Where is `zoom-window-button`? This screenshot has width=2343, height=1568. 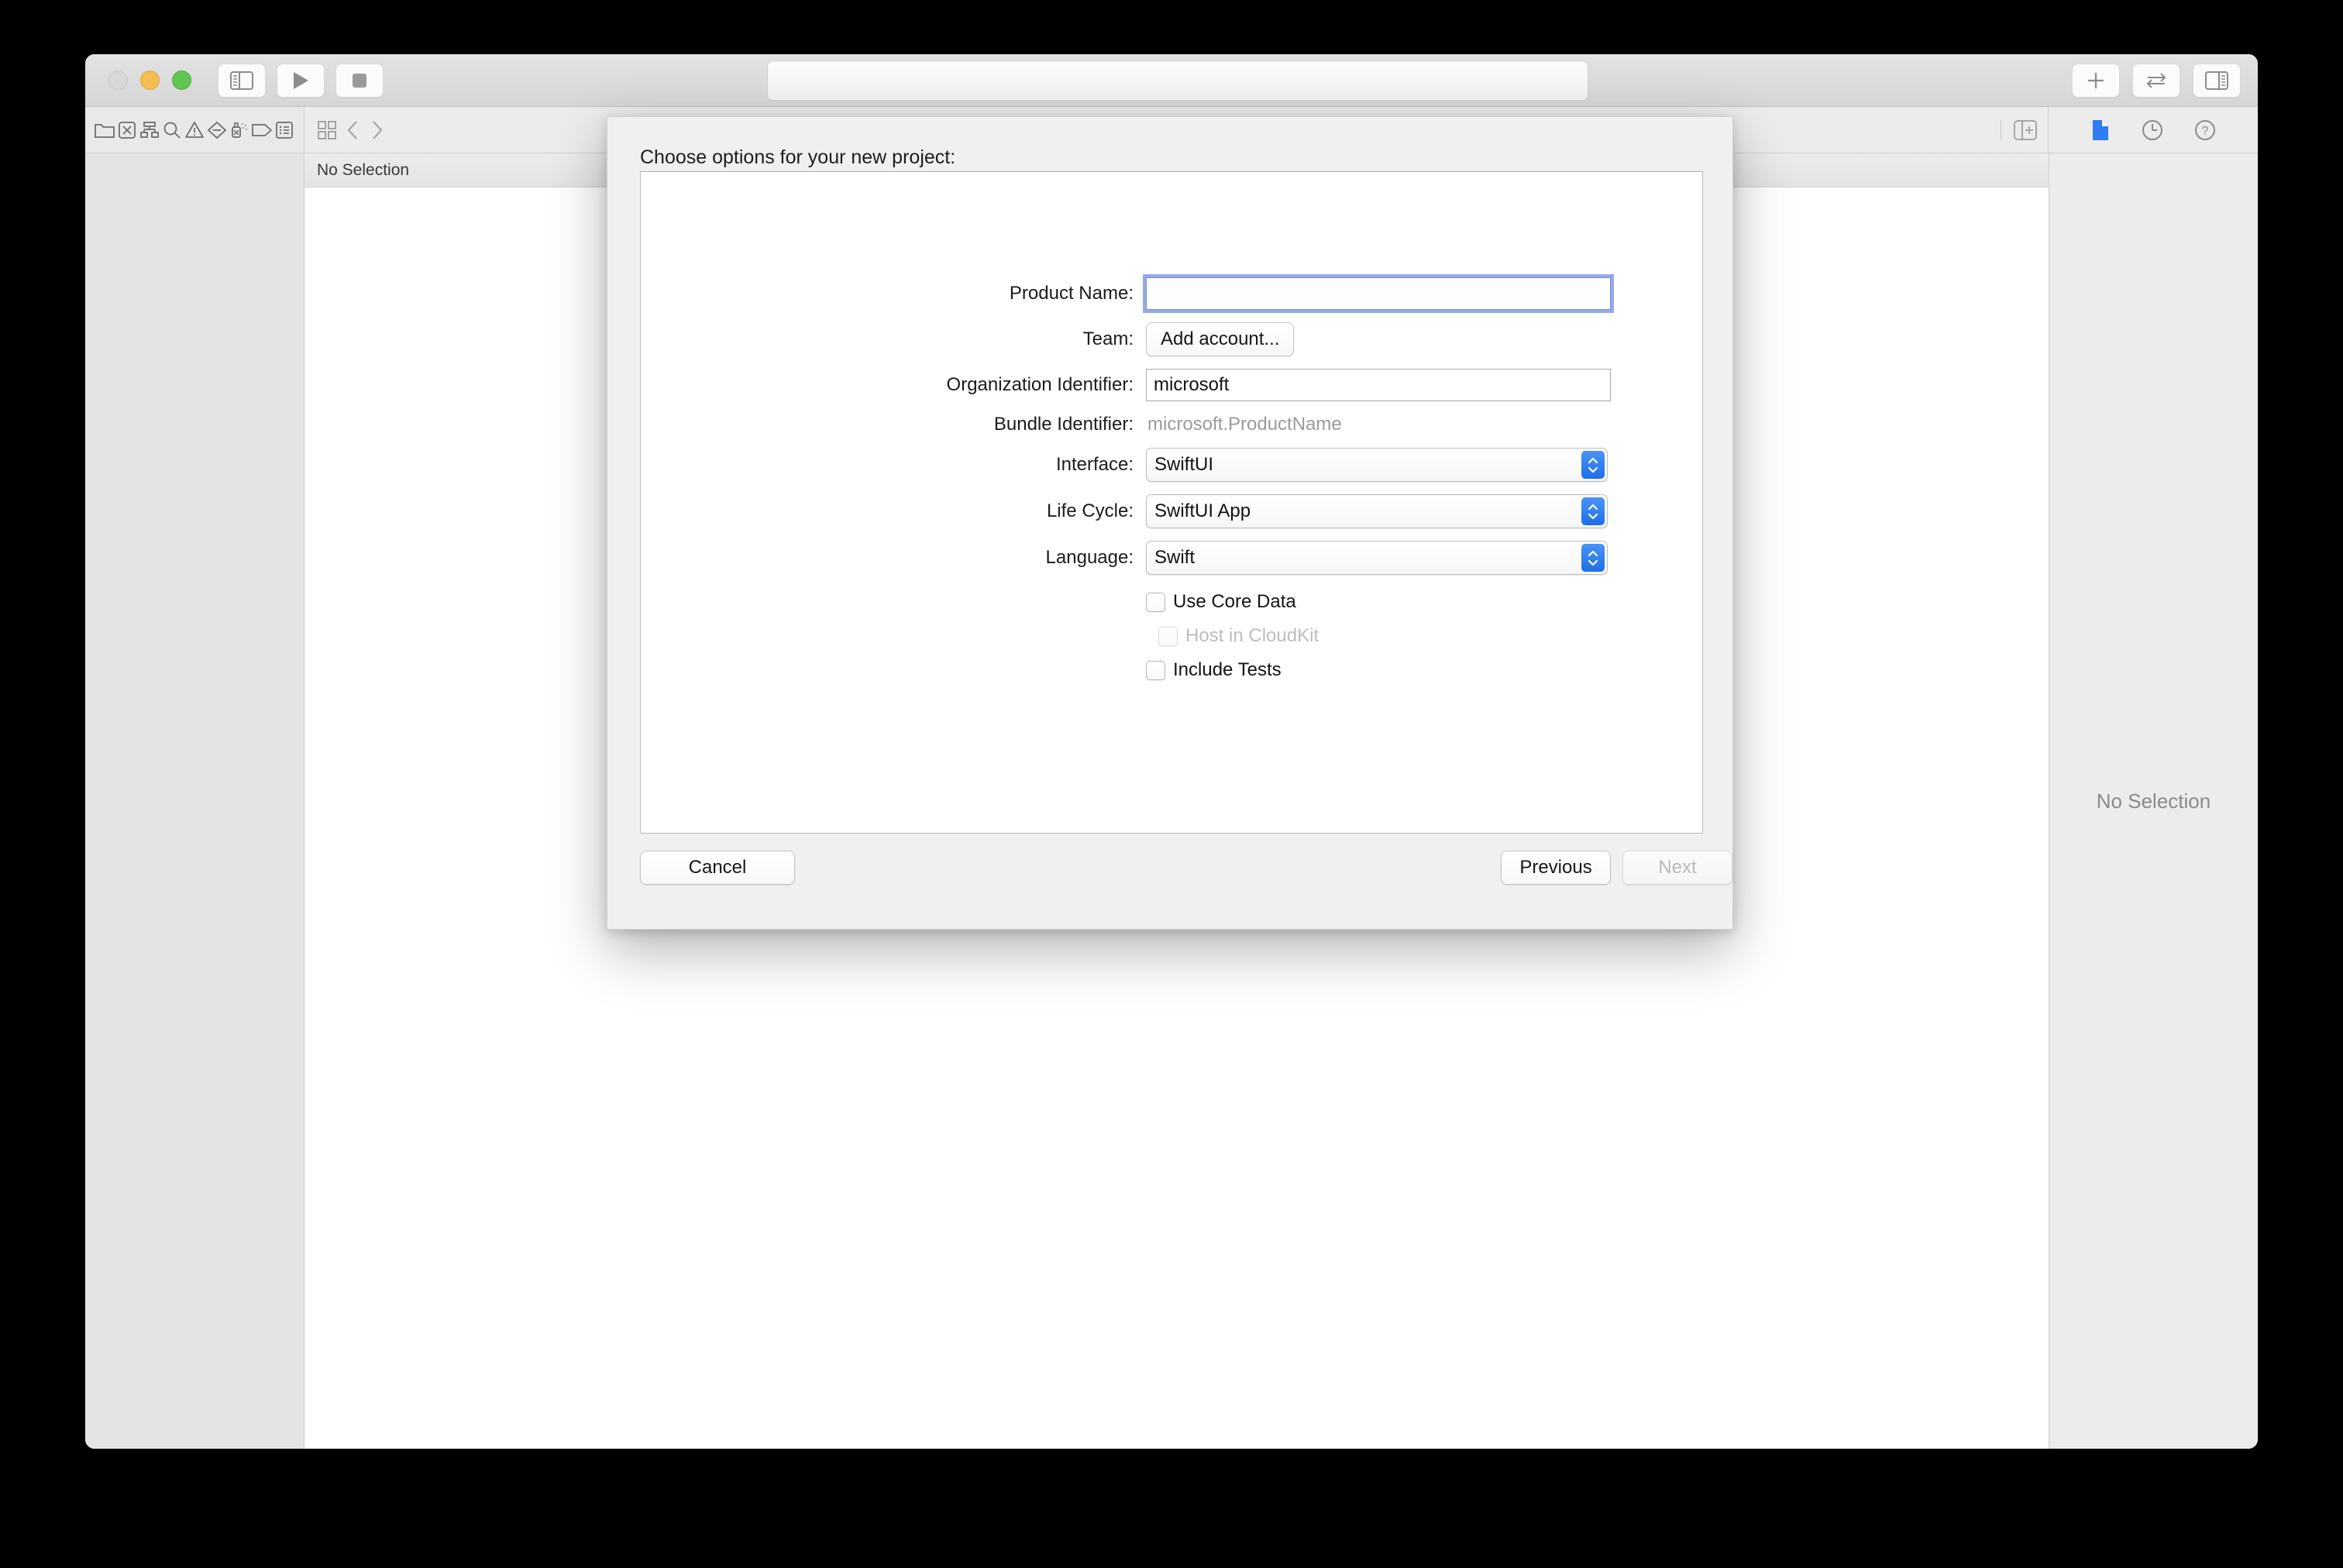
zoom-window-button is located at coordinates (181, 80).